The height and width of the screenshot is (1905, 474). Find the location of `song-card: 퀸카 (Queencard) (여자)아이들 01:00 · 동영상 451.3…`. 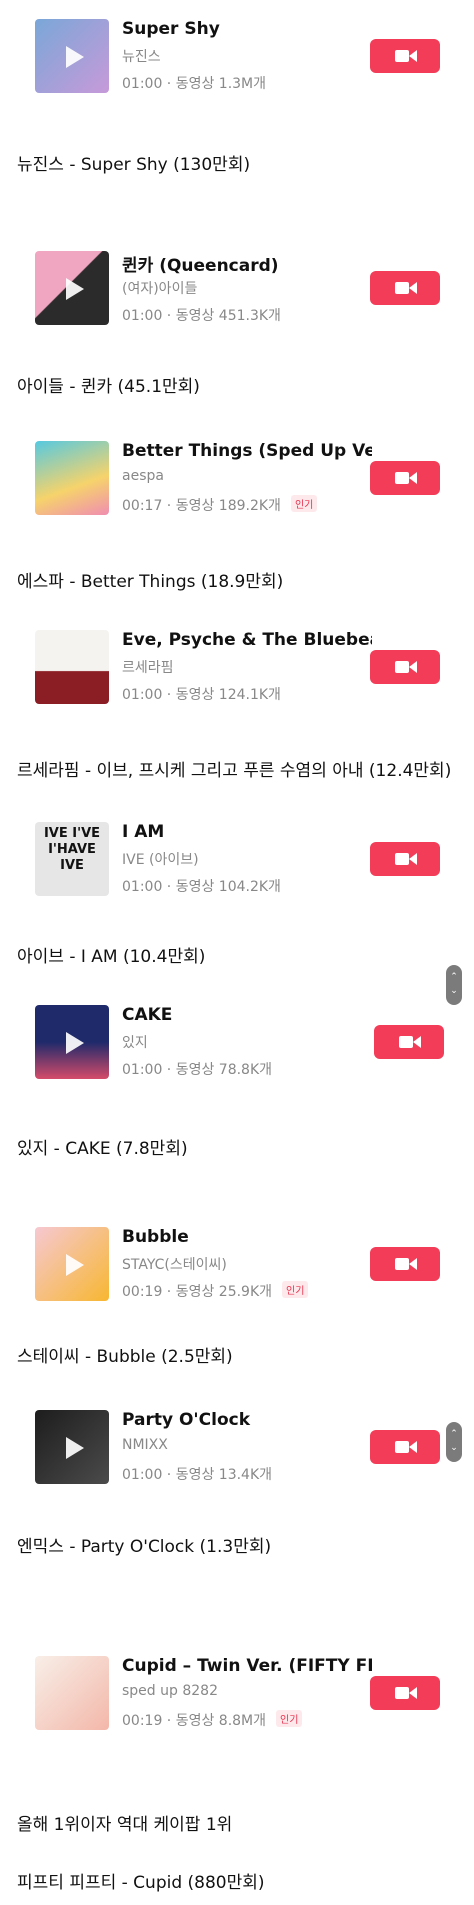

song-card: 퀸카 (Queencard) (여자)아이들 01:00 · 동영상 451.3… is located at coordinates (237, 289).